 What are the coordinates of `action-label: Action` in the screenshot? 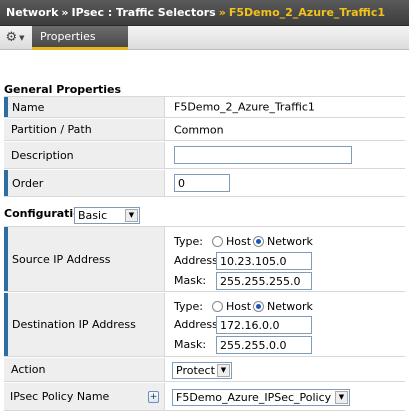 It's located at (84, 369).